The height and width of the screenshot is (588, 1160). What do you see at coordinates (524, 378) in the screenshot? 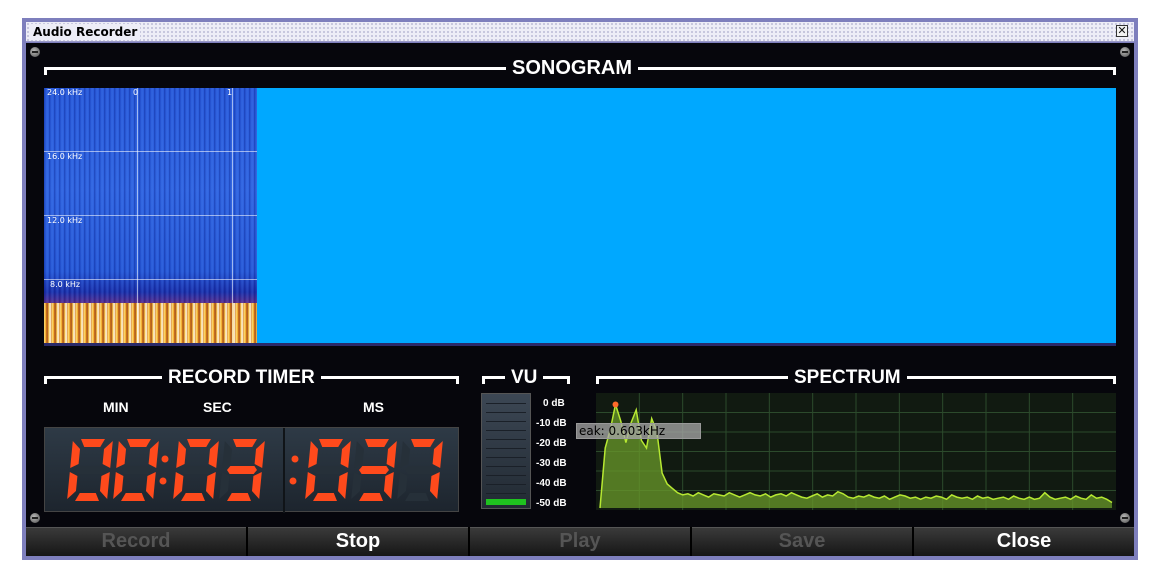
I see `vu-title: VU` at bounding box center [524, 378].